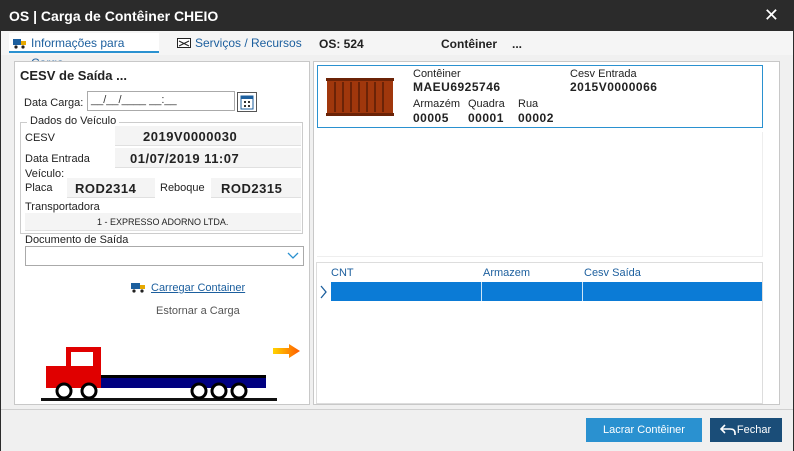 This screenshot has width=794, height=451. I want to click on rua-label: Rua, so click(528, 104).